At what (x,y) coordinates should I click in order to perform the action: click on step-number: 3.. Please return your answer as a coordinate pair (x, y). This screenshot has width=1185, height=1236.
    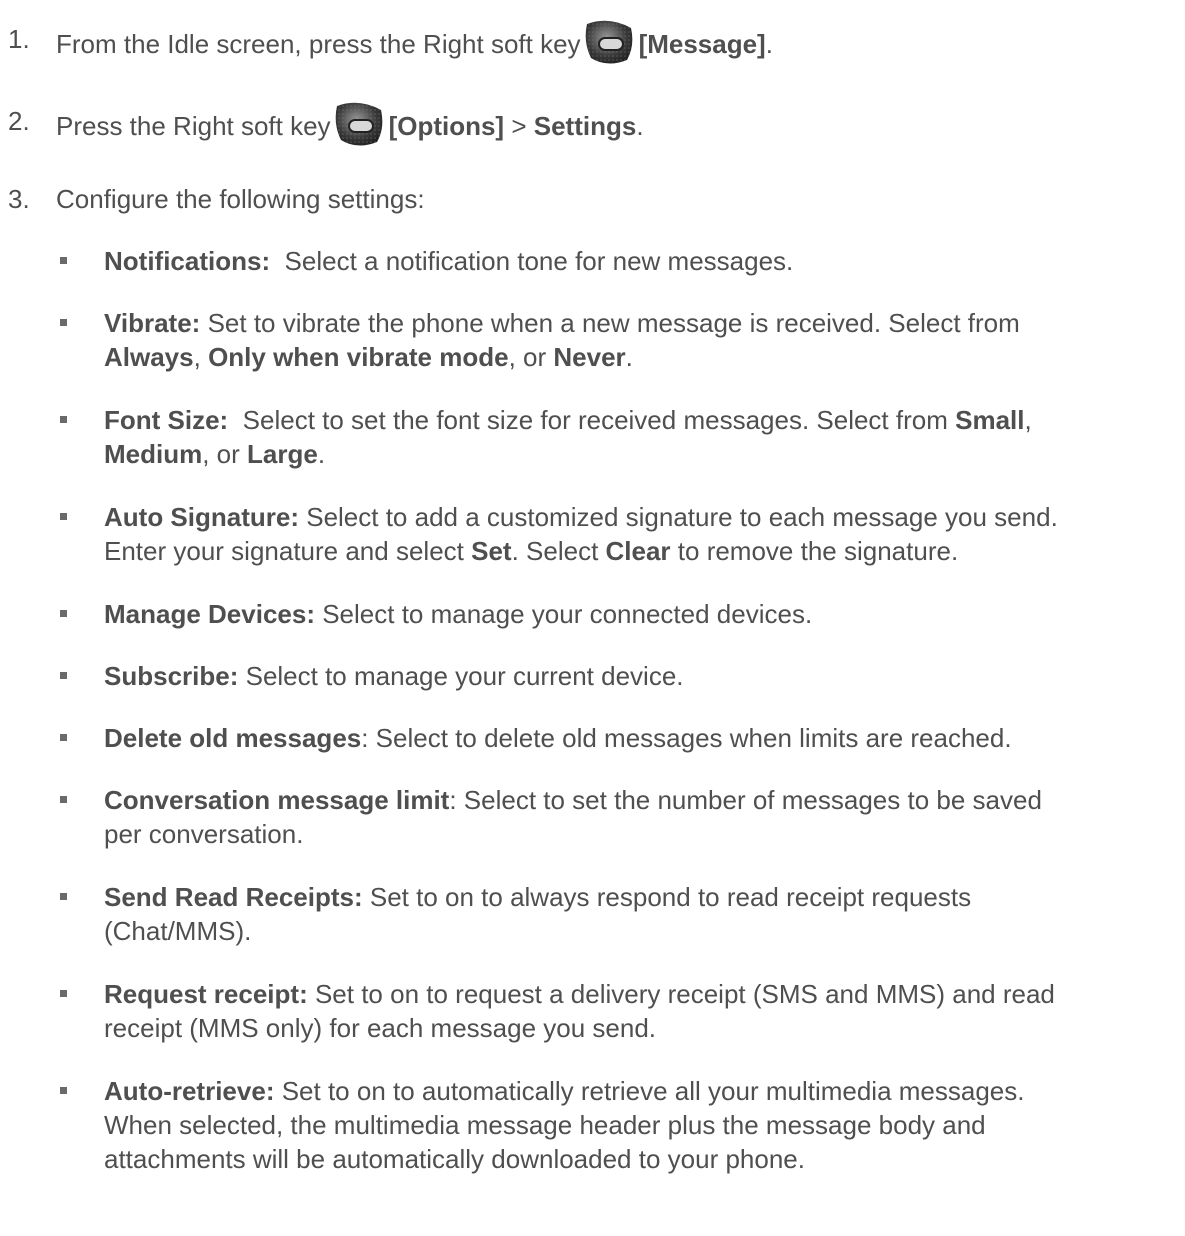
    Looking at the image, I should click on (19, 199).